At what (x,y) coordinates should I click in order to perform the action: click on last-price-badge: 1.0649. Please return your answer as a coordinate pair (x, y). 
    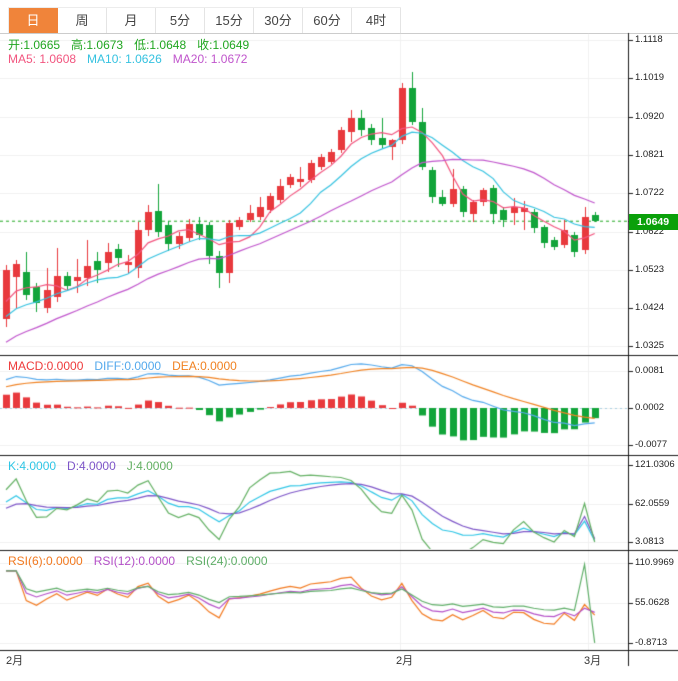
    Looking at the image, I should click on (653, 222).